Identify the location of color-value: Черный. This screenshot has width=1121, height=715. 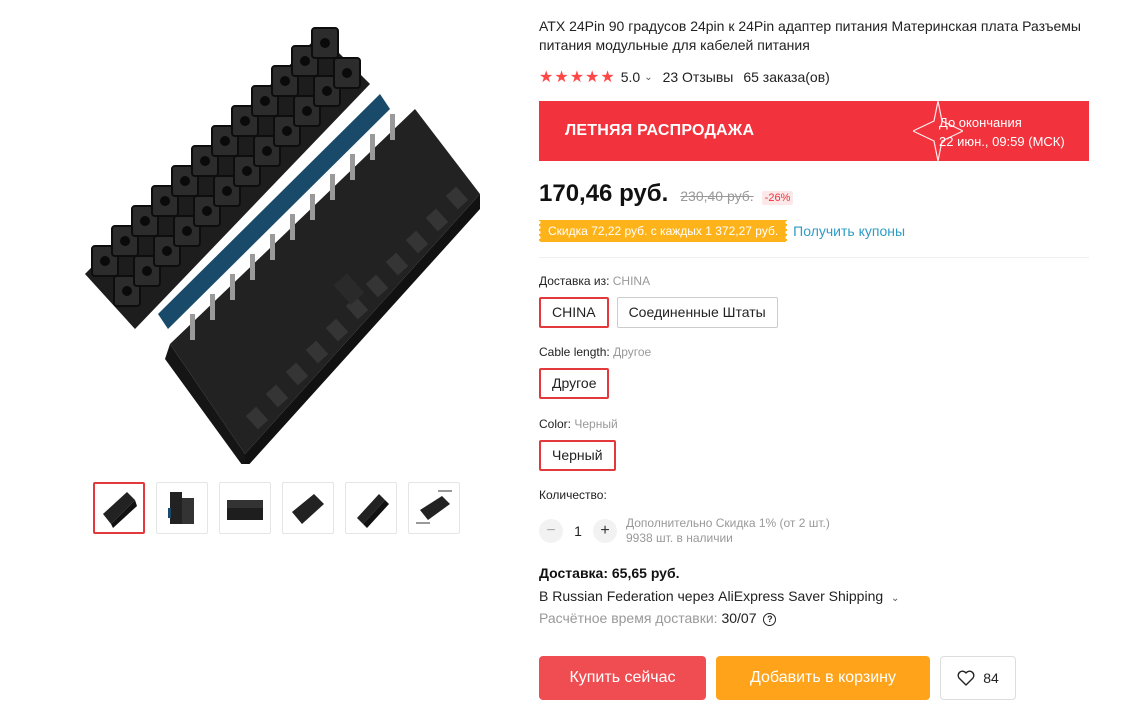
(596, 424).